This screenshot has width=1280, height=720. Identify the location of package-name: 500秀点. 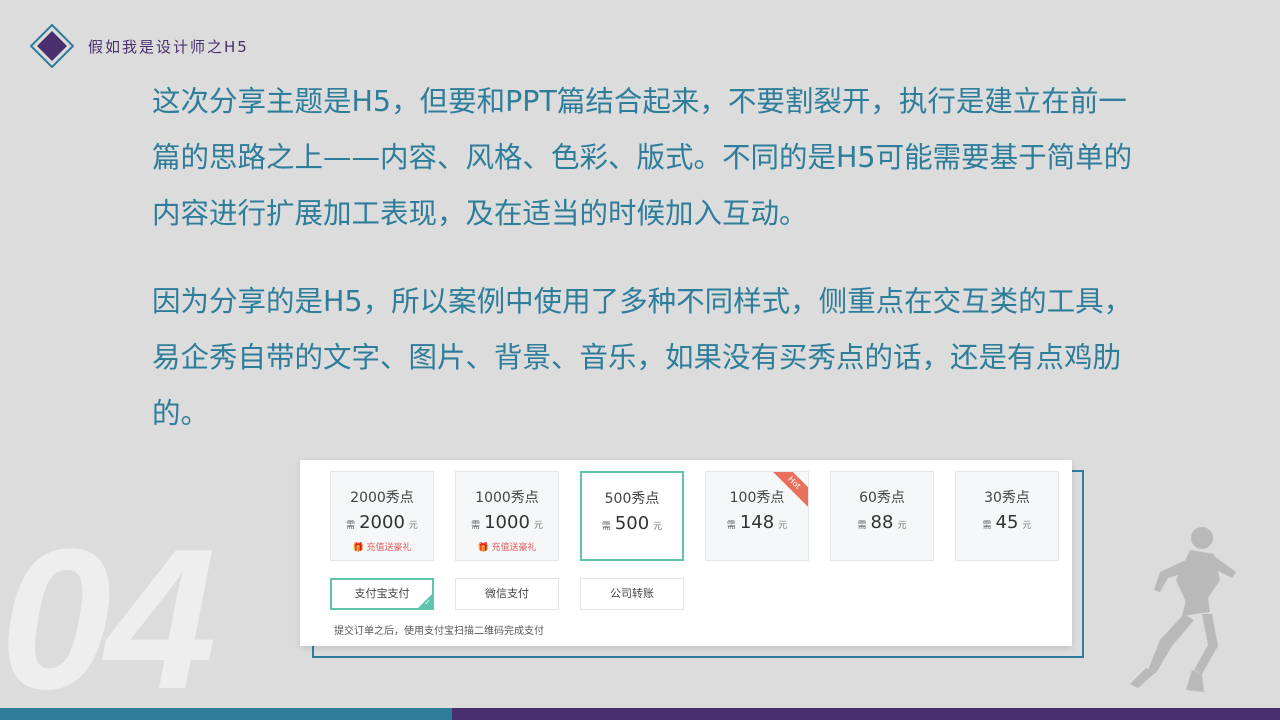
(632, 499).